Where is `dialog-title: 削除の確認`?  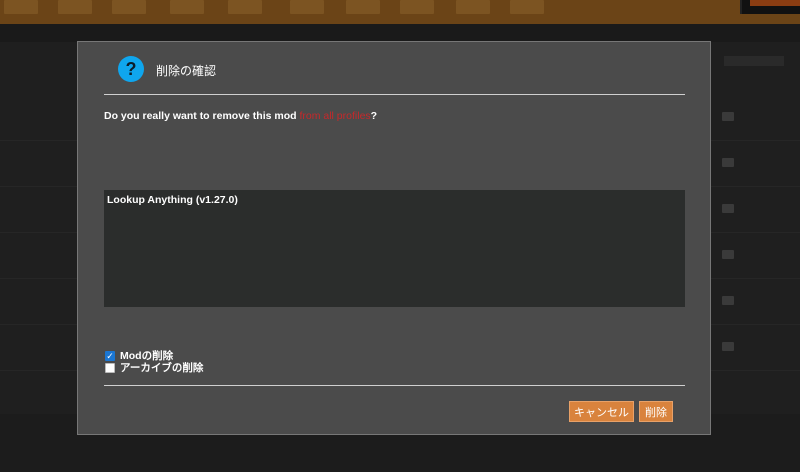 dialog-title: 削除の確認 is located at coordinates (186, 71).